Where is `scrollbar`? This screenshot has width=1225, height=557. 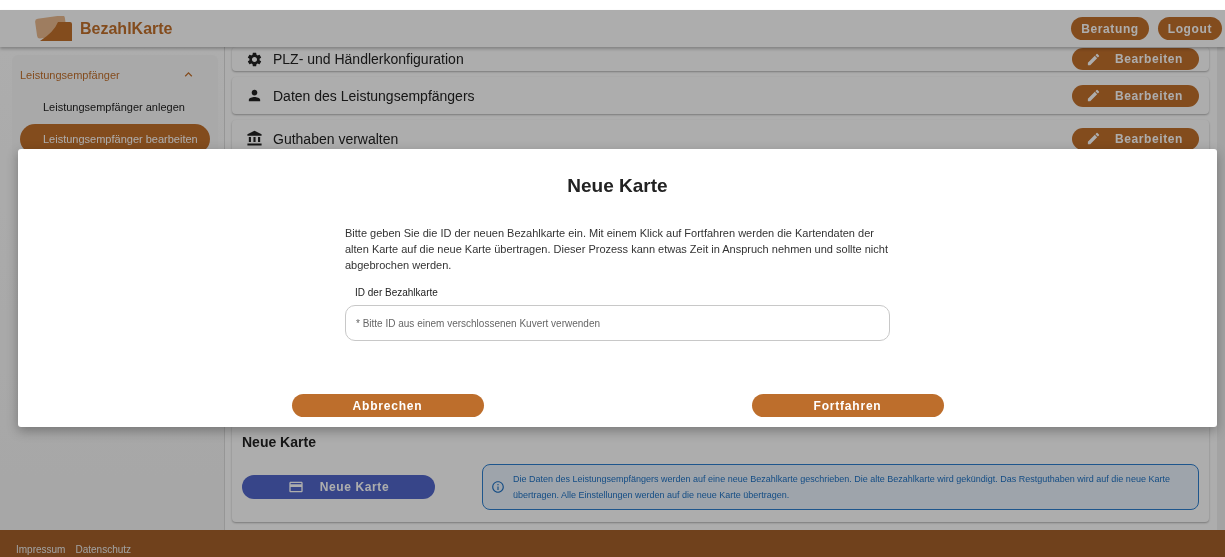
scrollbar is located at coordinates (1221, 288).